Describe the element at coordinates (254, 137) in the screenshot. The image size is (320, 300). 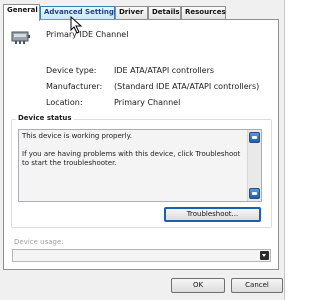
I see `scroll-up-icon` at that location.